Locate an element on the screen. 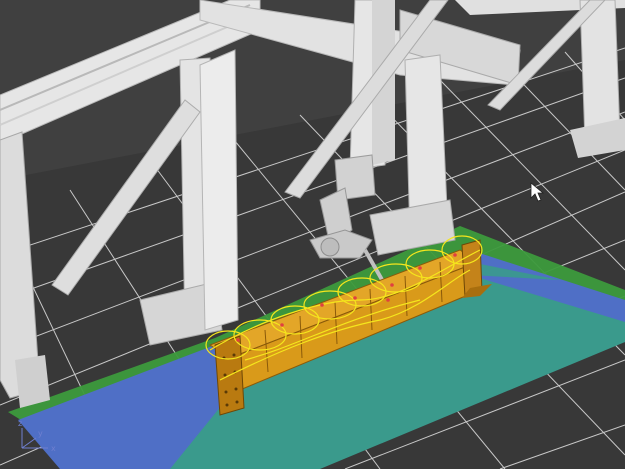 This screenshot has width=625, height=469. axis-z-label: z is located at coordinates (20, 423).